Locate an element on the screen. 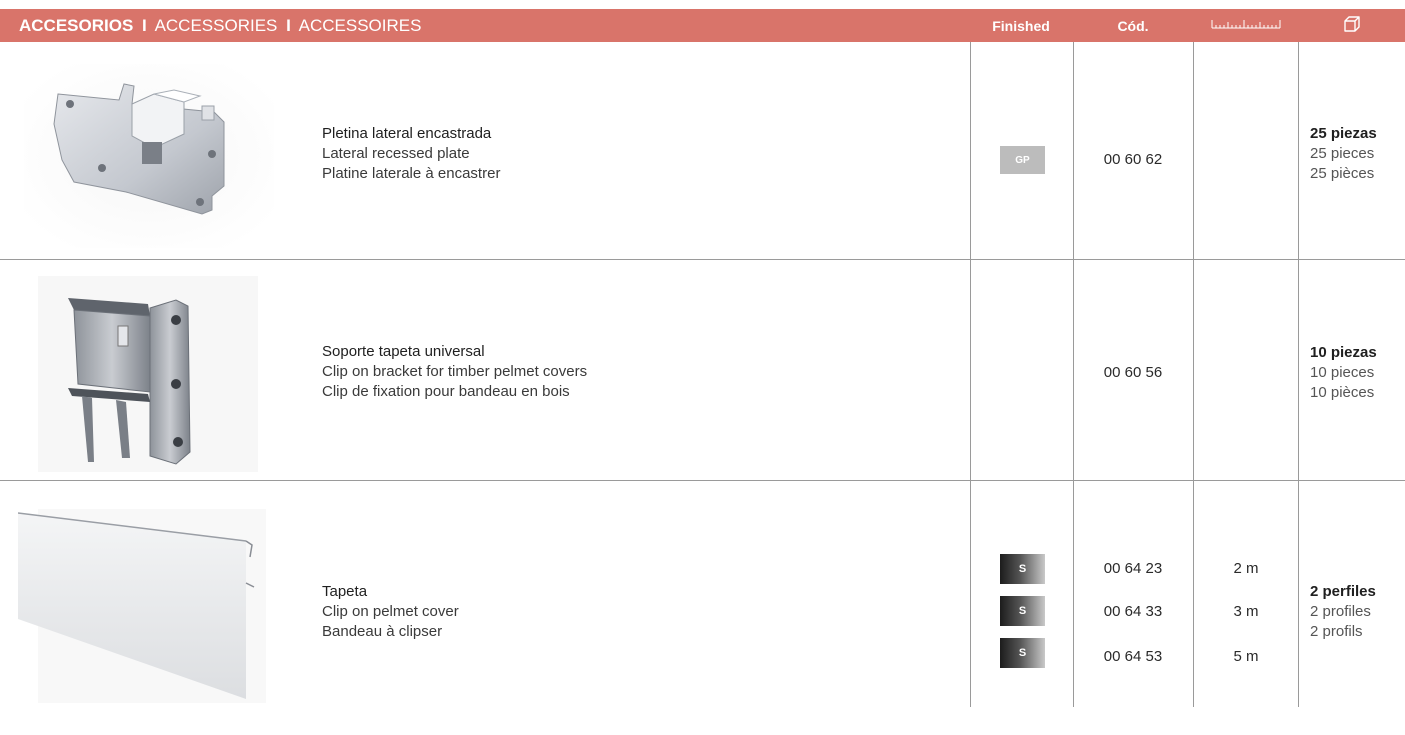  pack-quantity: 2 perfiles 2 profiles 2 profils is located at coordinates (1343, 612).